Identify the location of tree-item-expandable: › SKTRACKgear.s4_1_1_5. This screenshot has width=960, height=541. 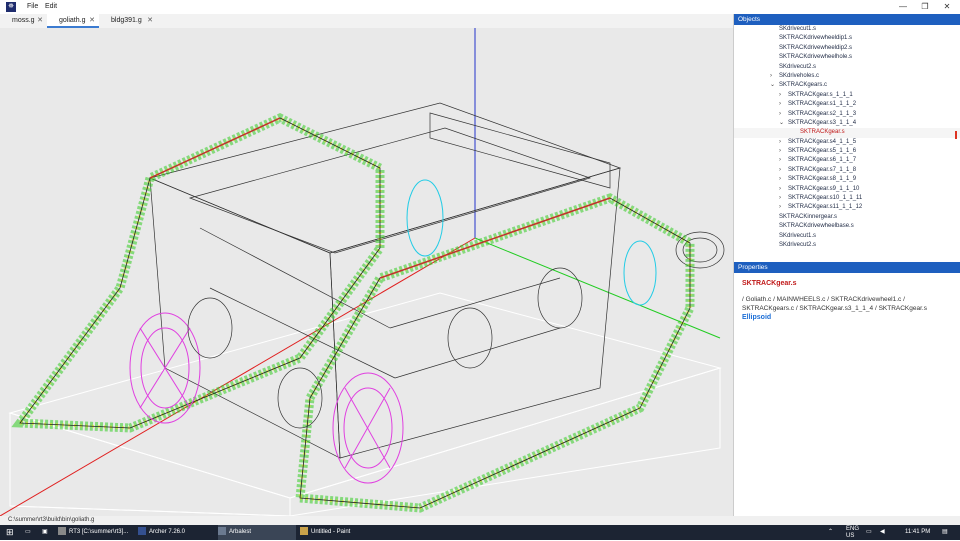
(847, 142).